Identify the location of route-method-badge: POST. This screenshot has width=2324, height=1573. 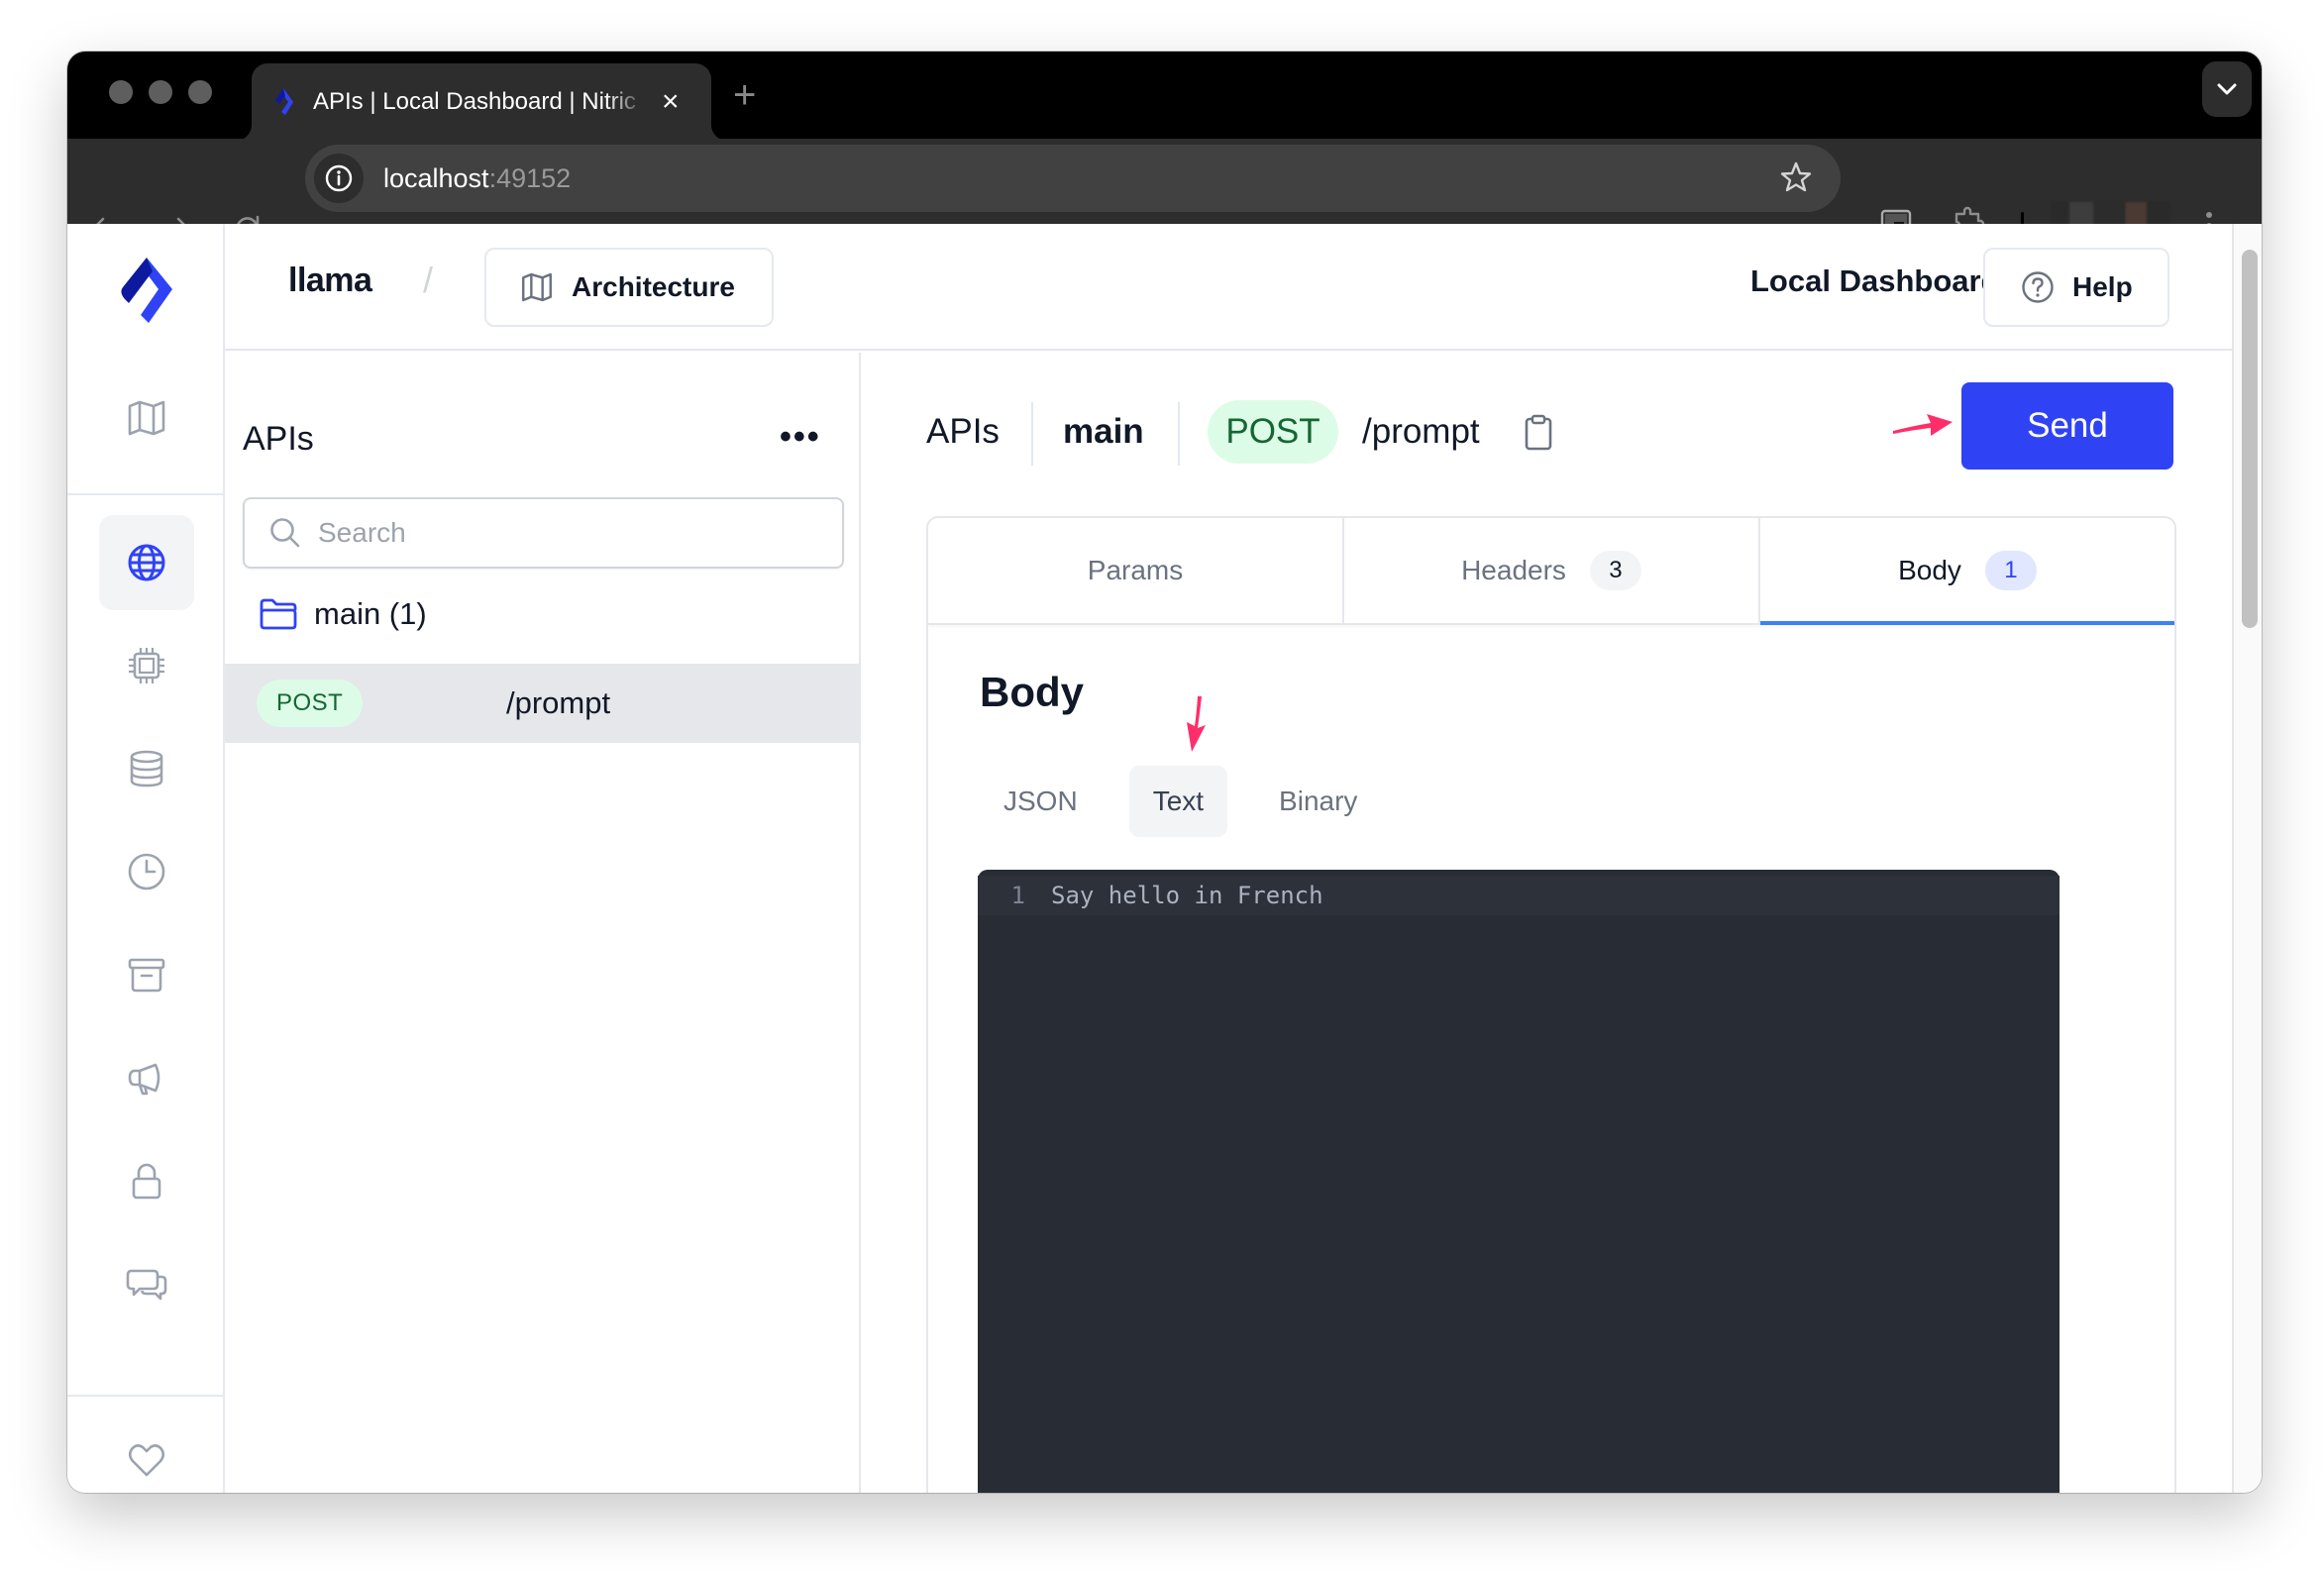
(310, 703).